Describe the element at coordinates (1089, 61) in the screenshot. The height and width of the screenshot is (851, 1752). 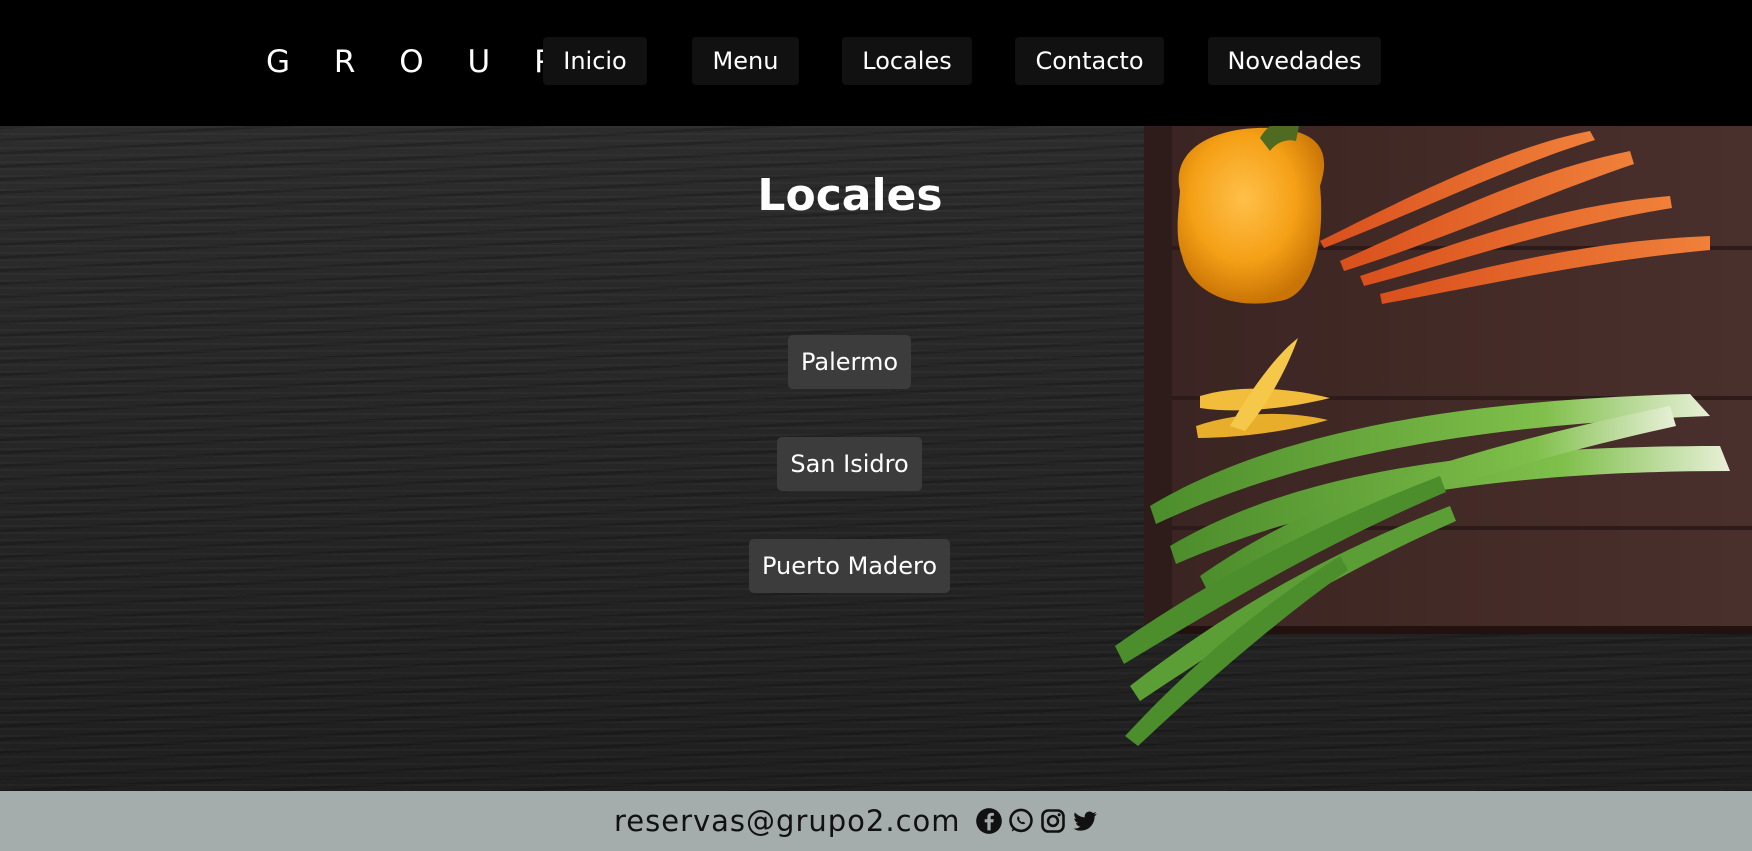
I see `nav-contacto: Contacto` at that location.